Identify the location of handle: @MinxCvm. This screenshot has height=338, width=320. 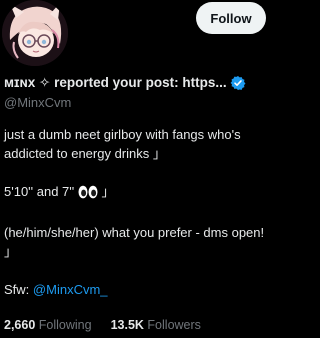
(38, 102).